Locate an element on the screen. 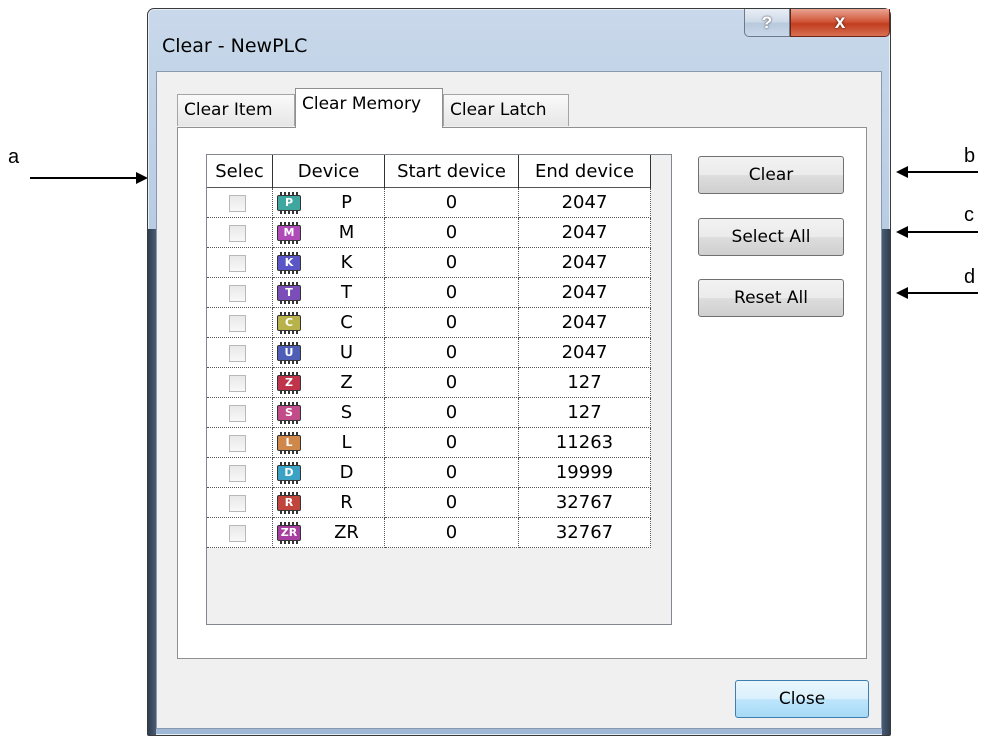  device-chip-icon: P is located at coordinates (289, 203).